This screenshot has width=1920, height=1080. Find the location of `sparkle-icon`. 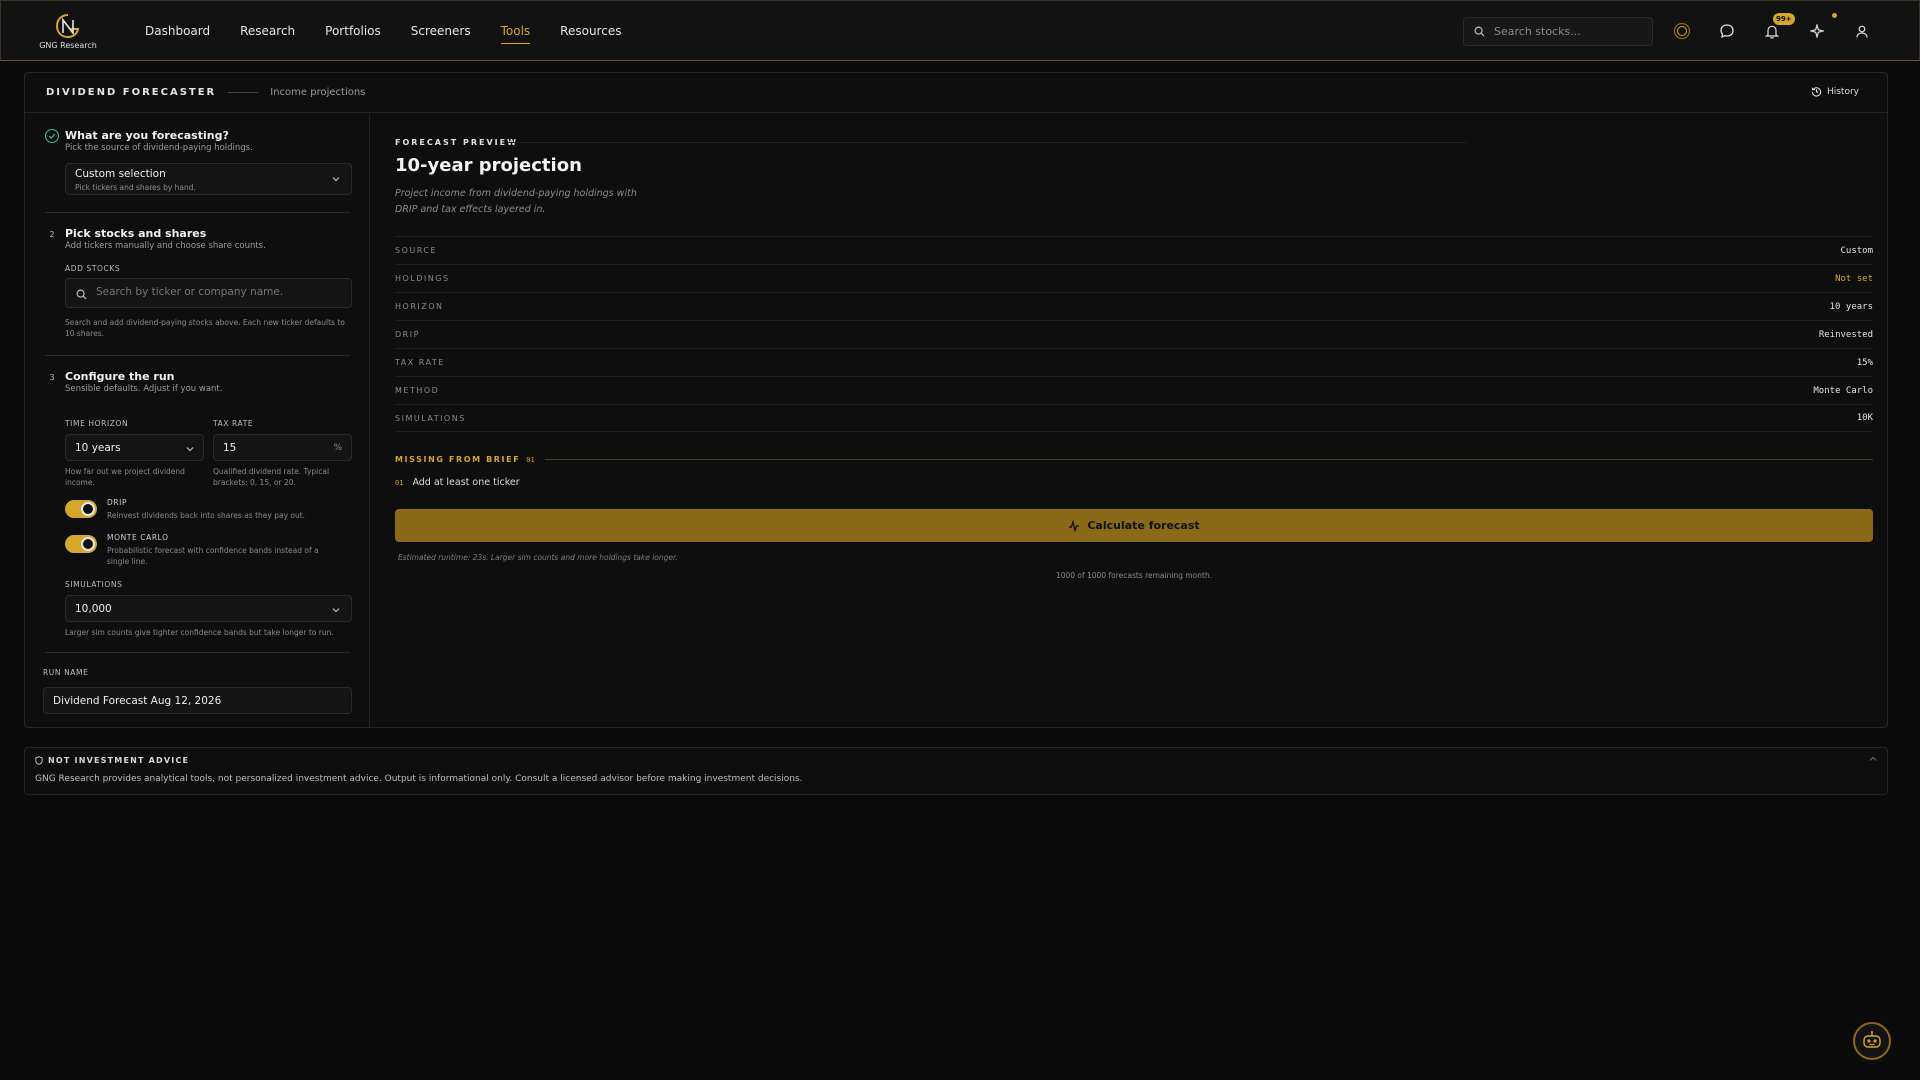

sparkle-icon is located at coordinates (1817, 31).